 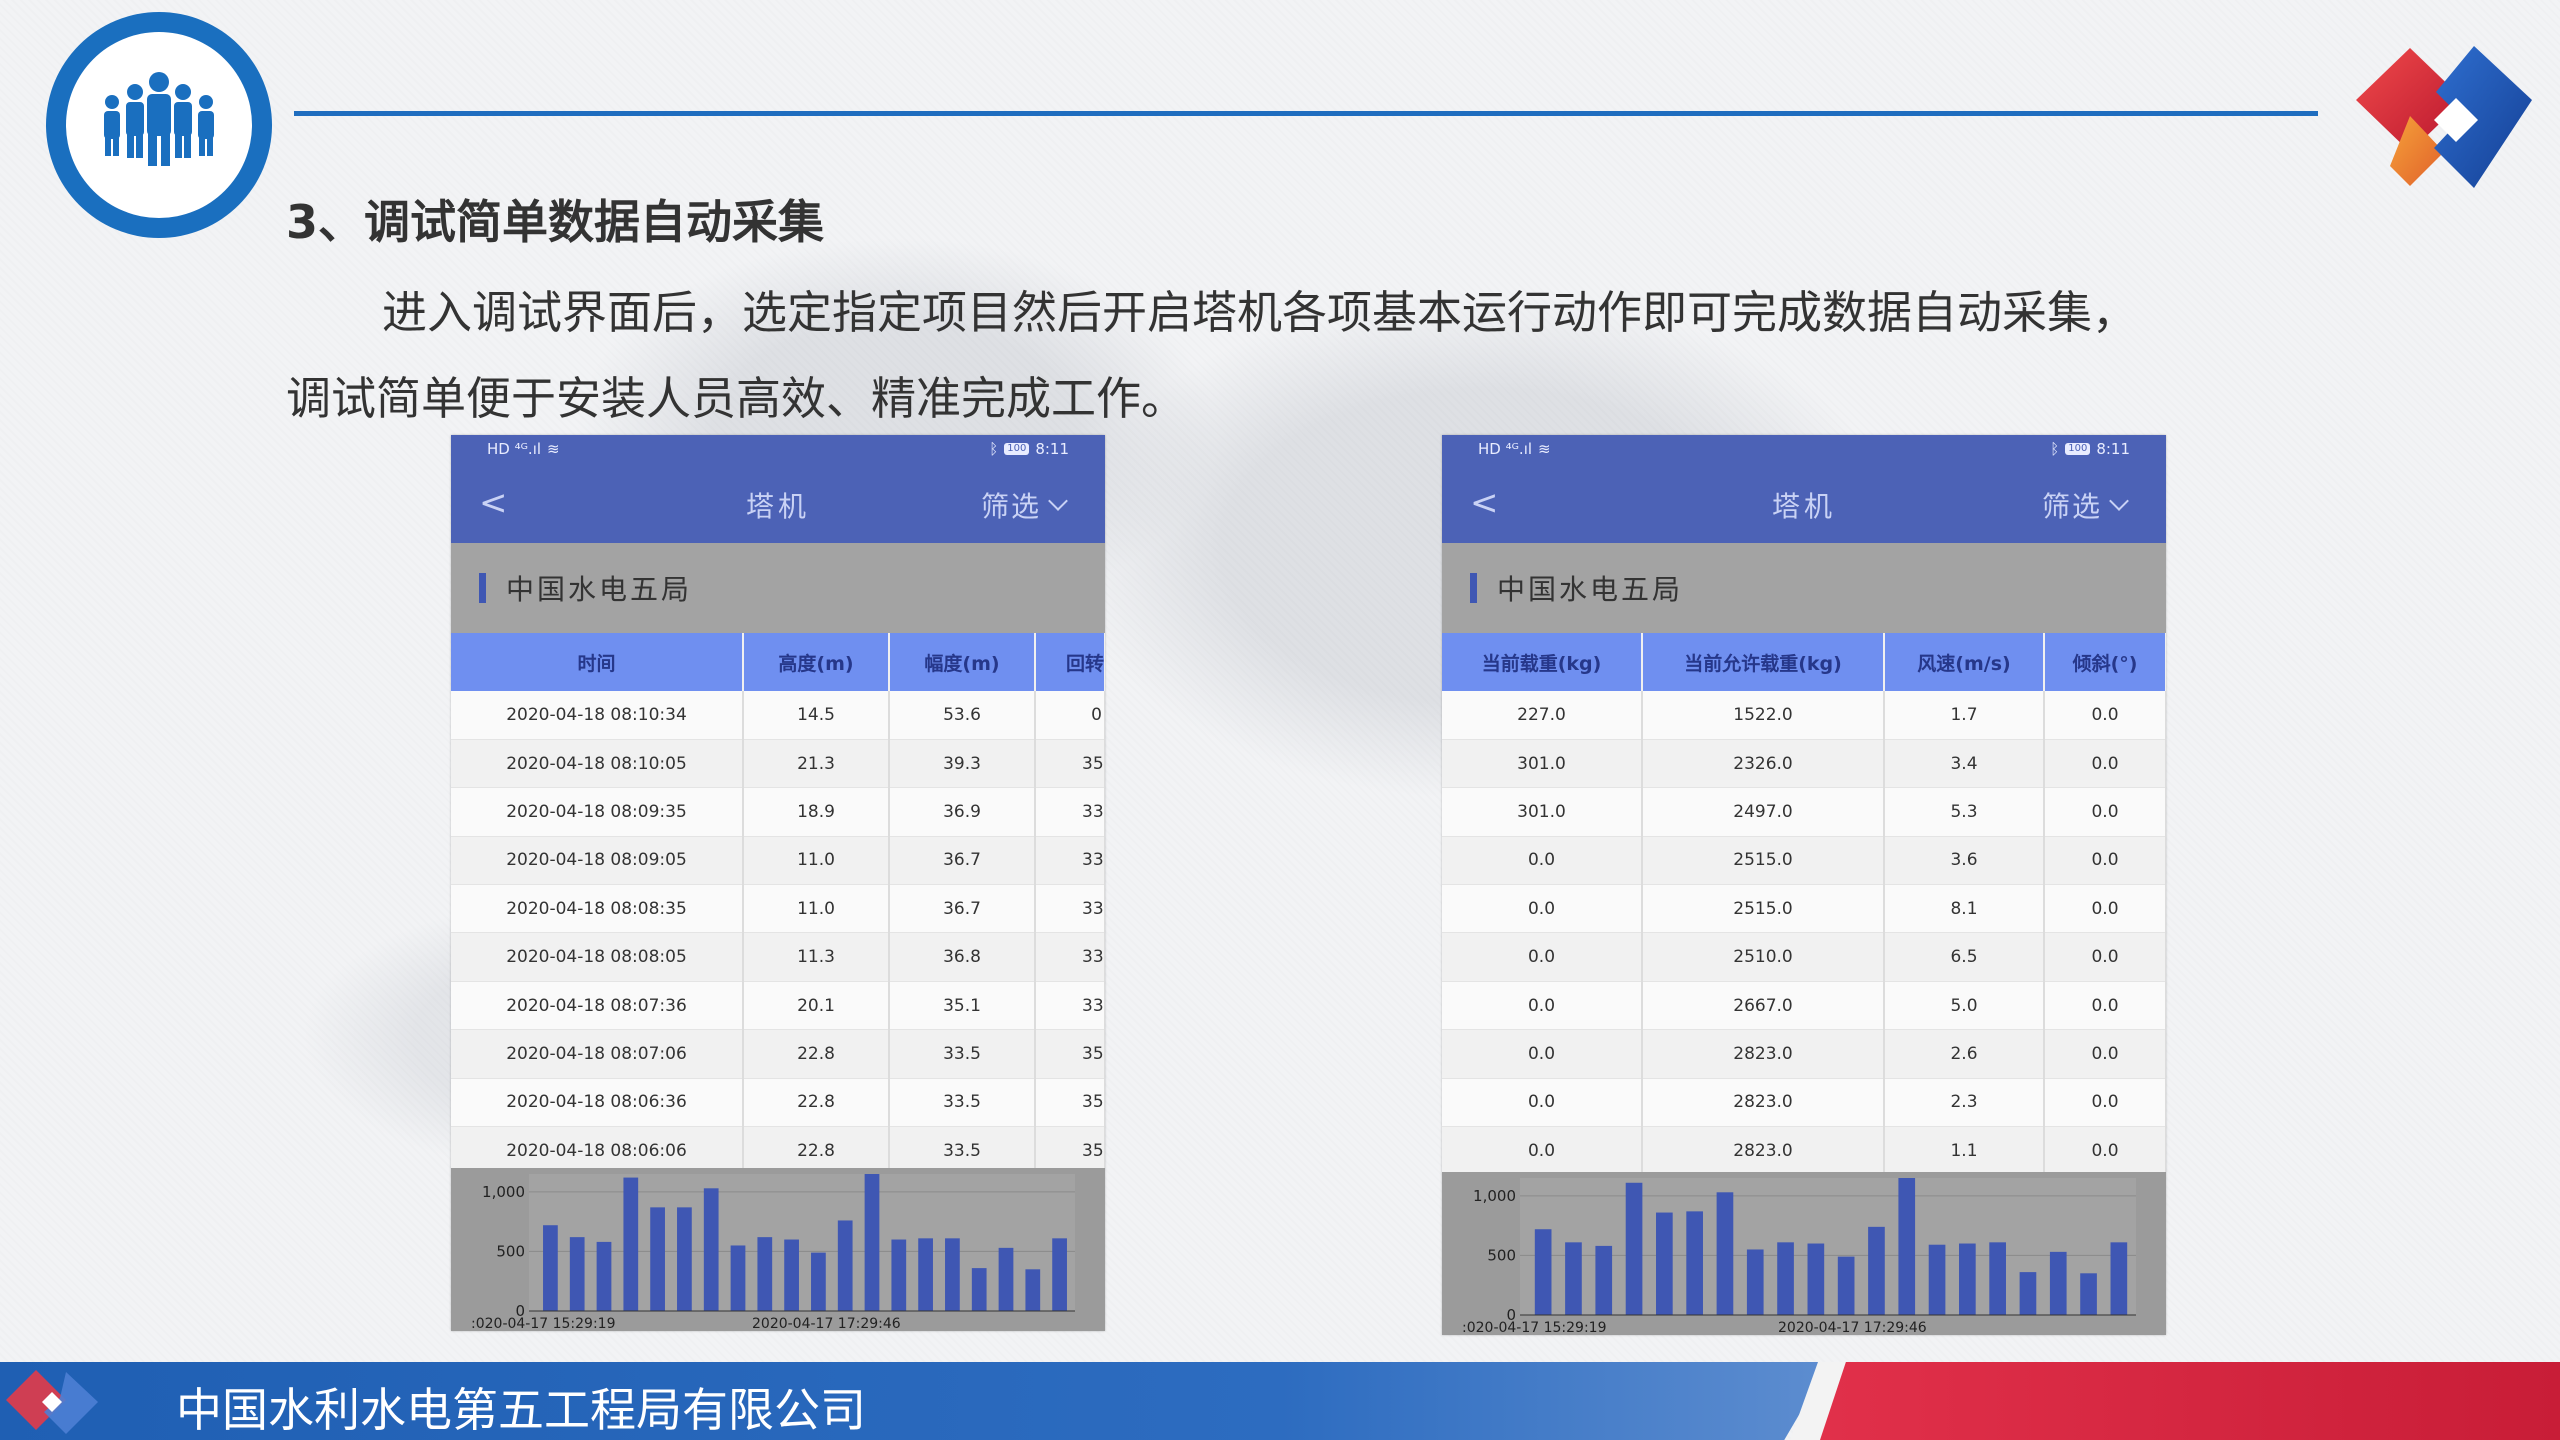 I want to click on column-header: 当前载重(kg), so click(x=1542, y=662).